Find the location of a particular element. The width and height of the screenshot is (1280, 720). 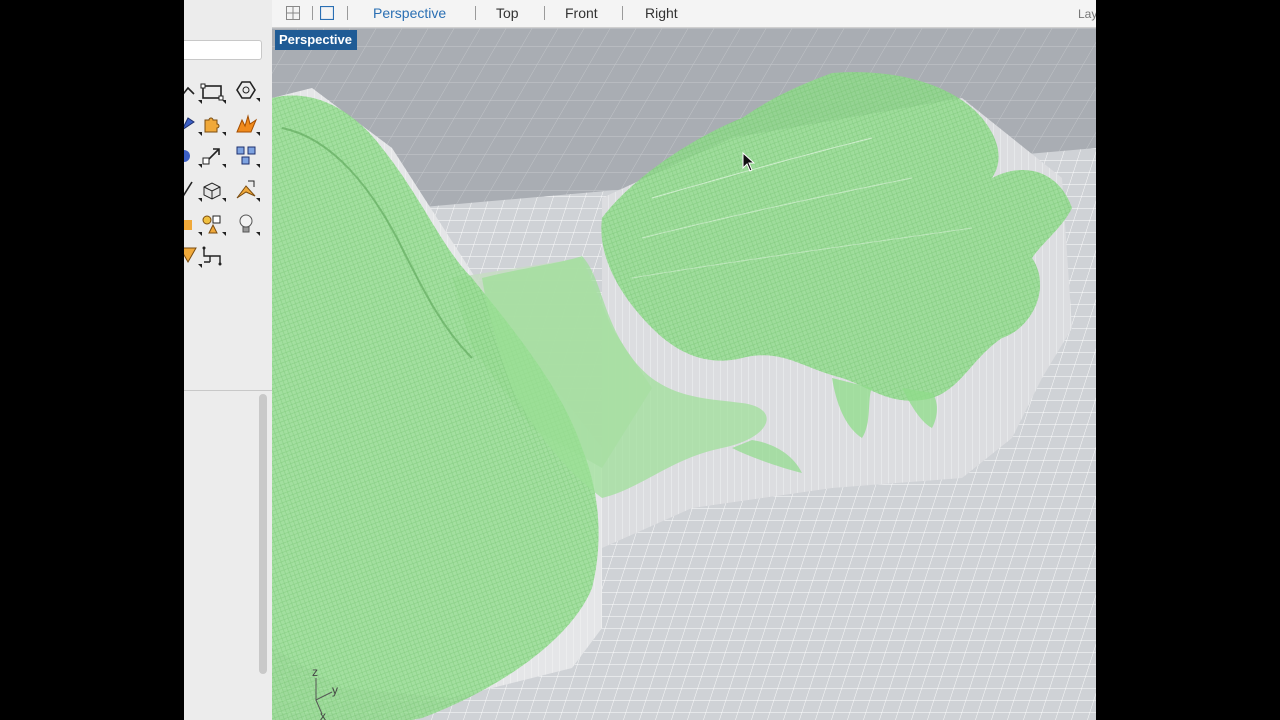

axis-x-label: x is located at coordinates (323, 714).